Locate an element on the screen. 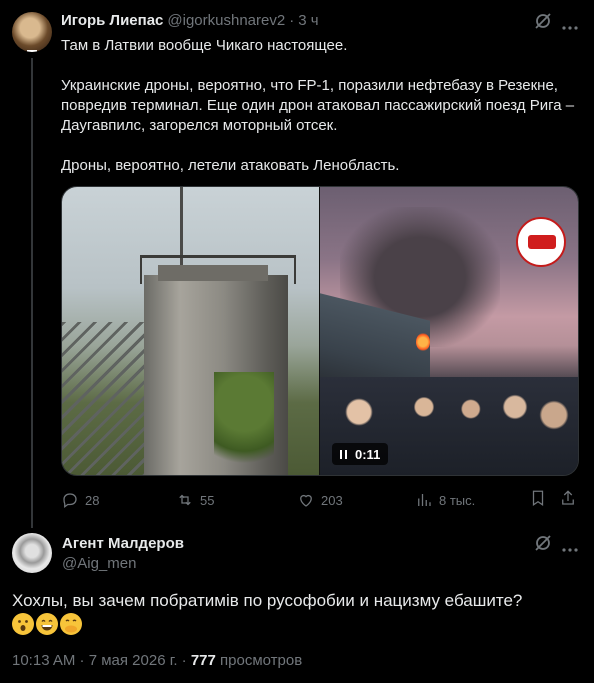 This screenshot has width=594, height=683. reply-emojis is located at coordinates (47, 624).